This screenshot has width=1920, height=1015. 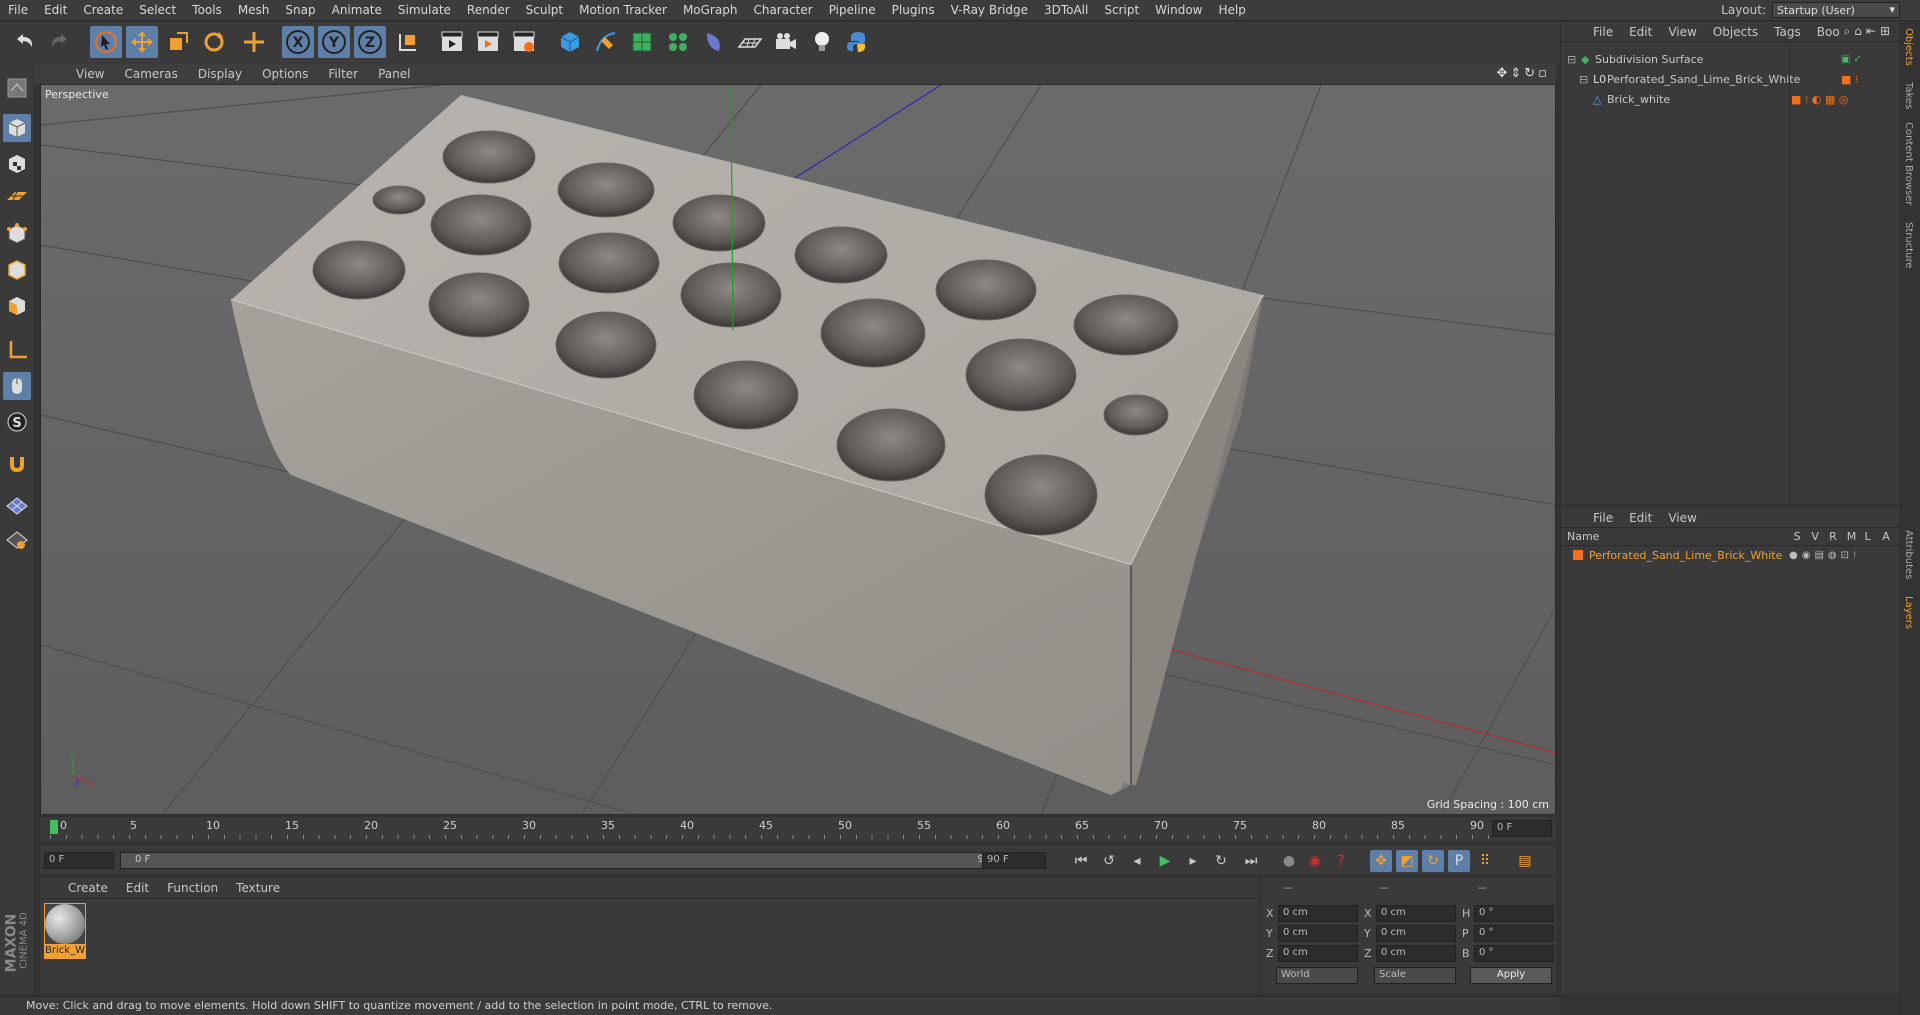 I want to click on render-settings-icon, so click(x=524, y=42).